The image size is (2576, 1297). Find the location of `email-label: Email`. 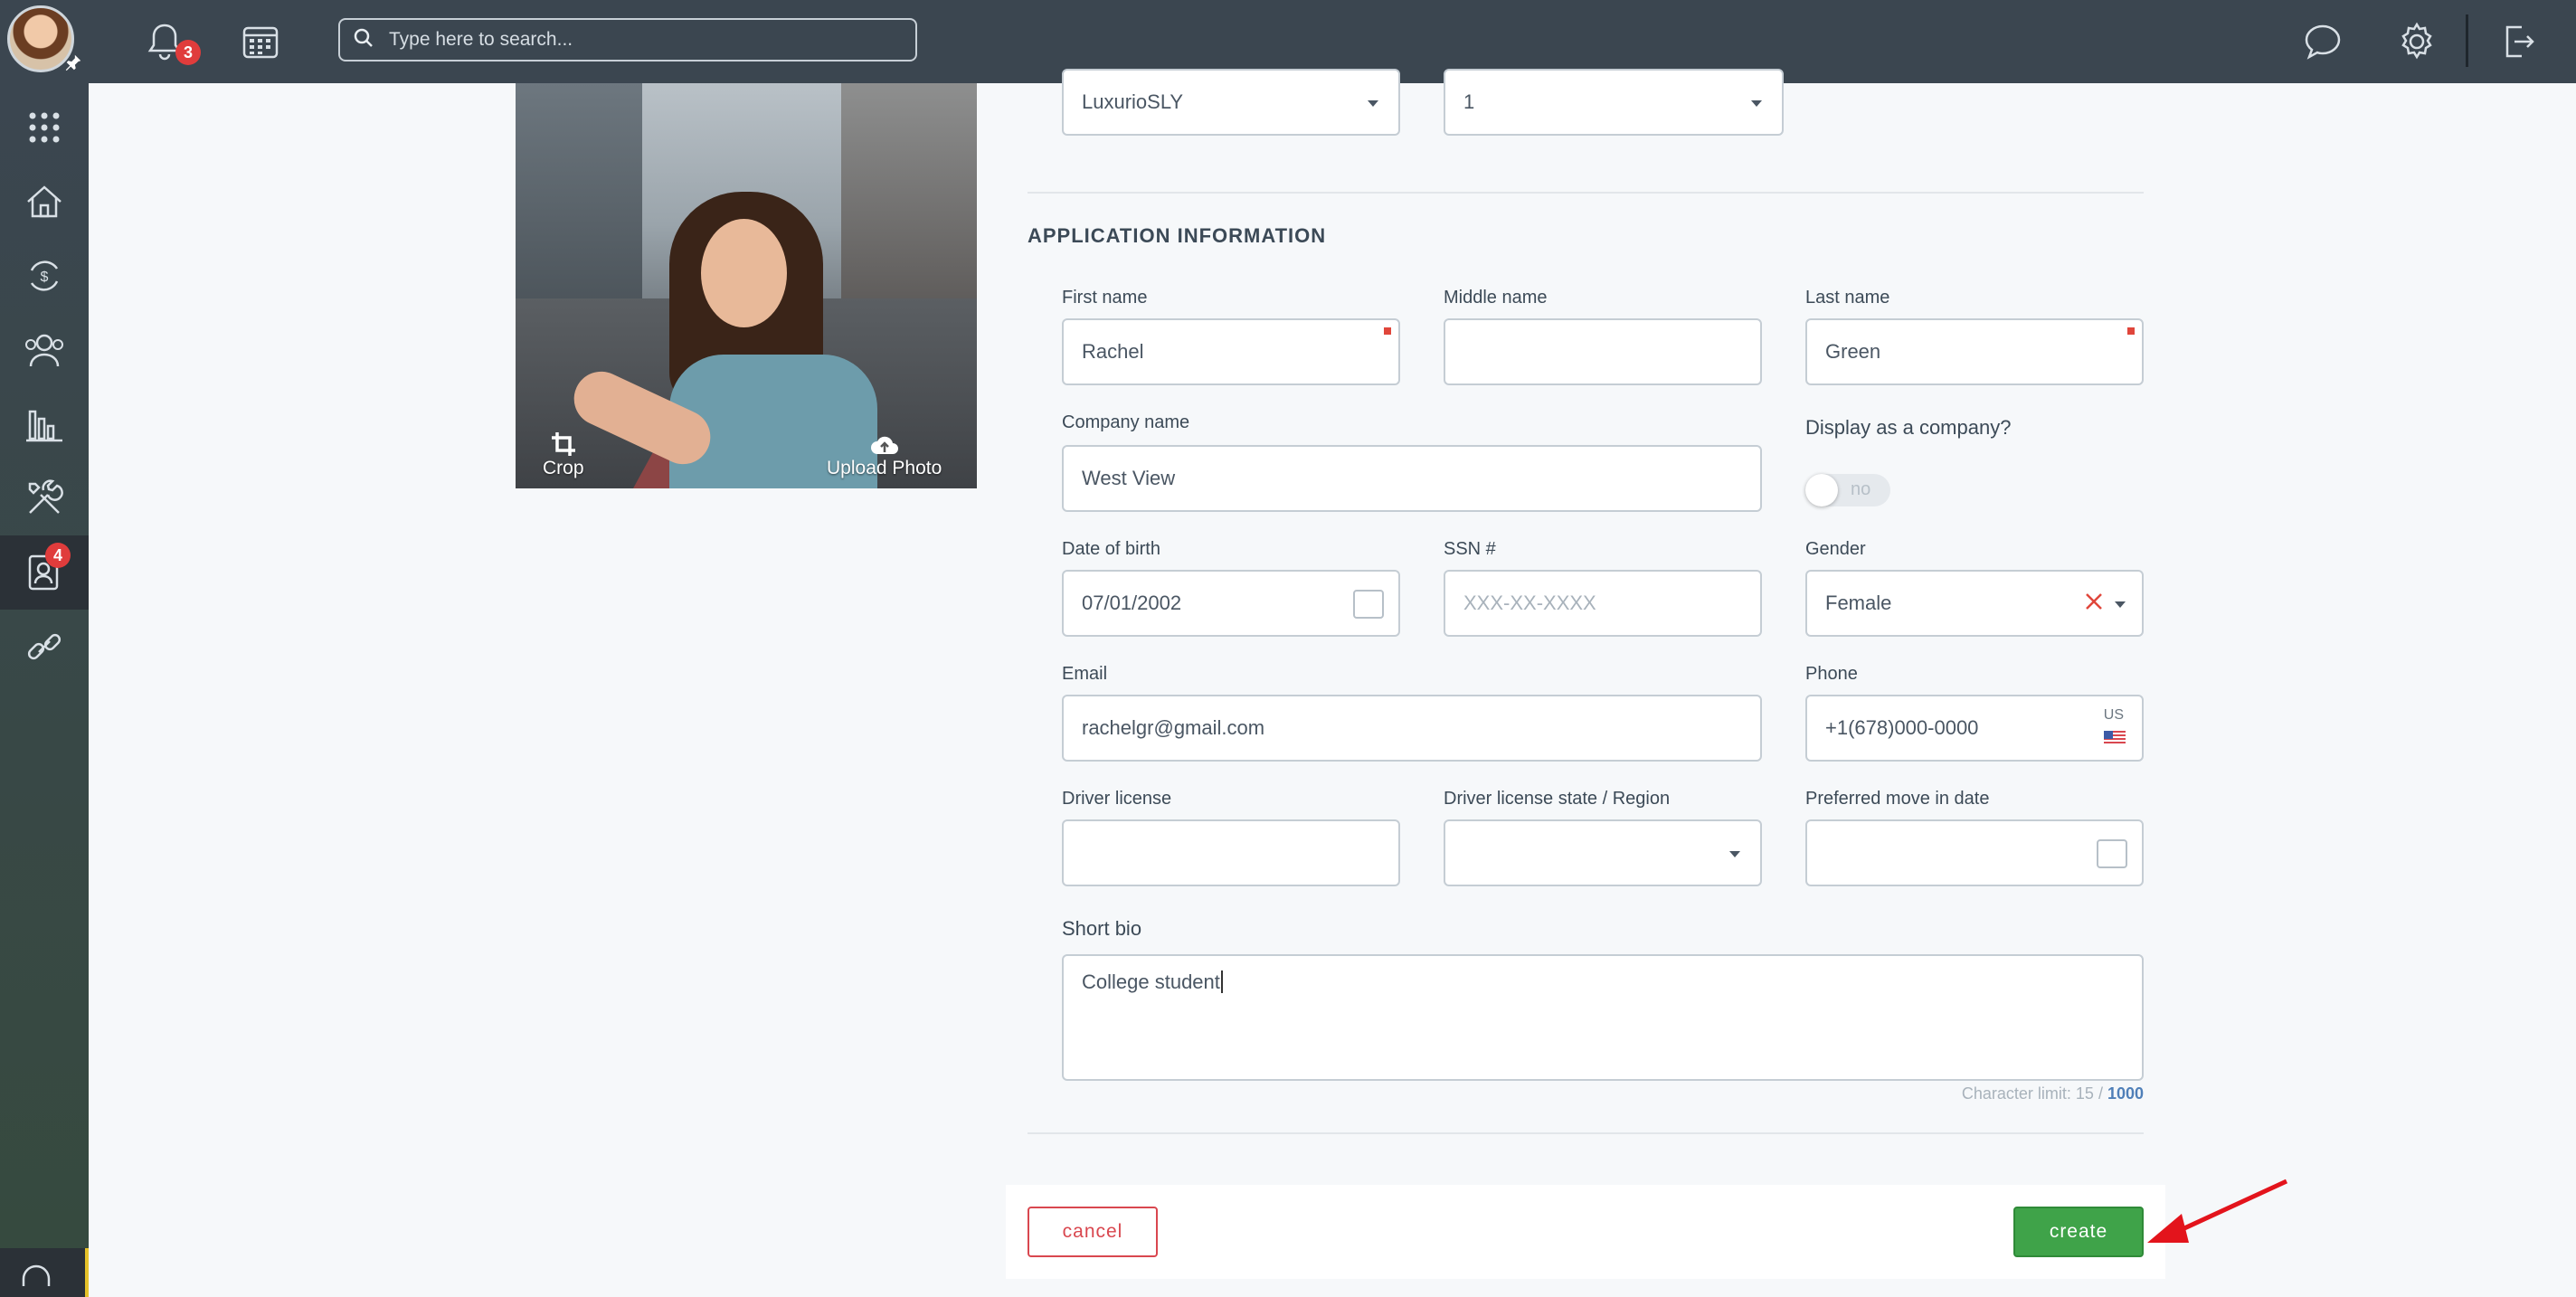

email-label: Email is located at coordinates (1085, 674).